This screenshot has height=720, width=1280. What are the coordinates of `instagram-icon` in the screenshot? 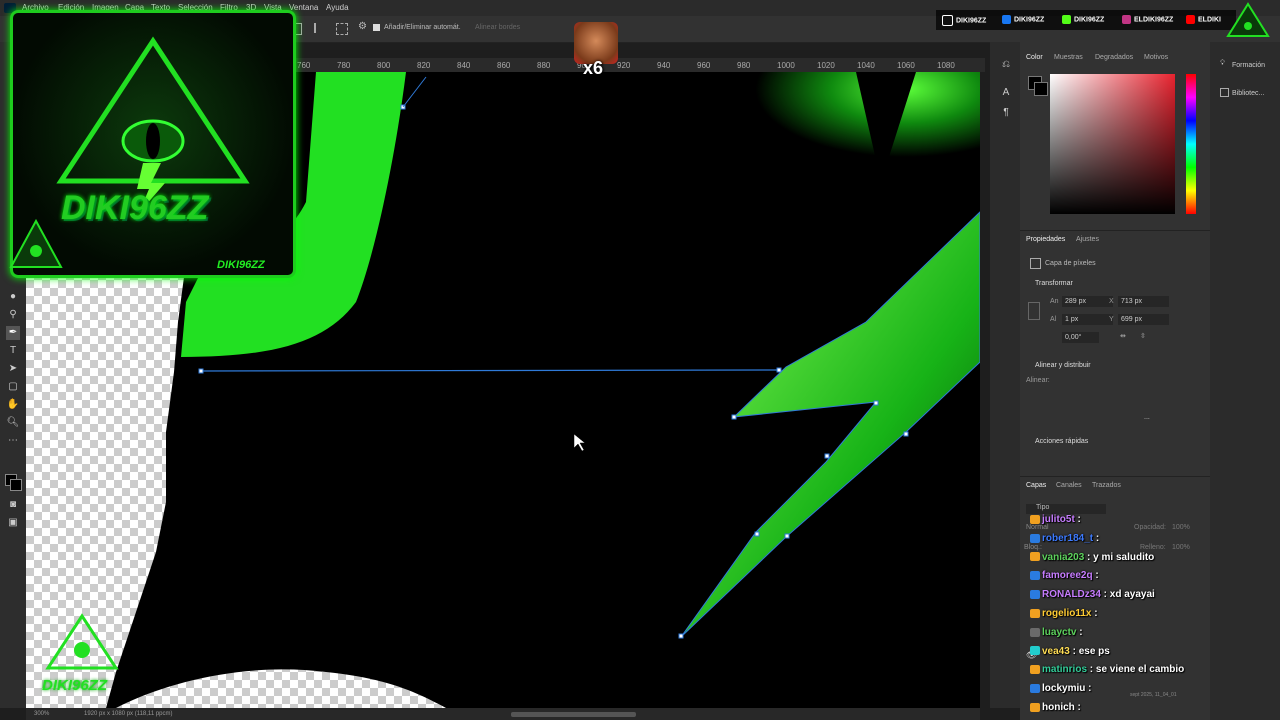 It's located at (1126, 19).